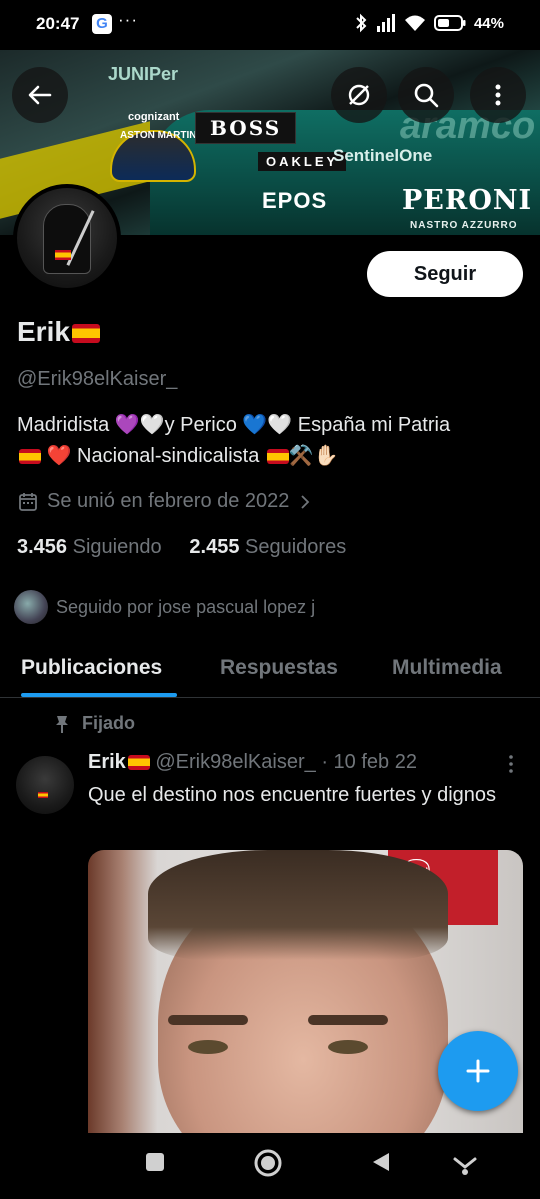 The height and width of the screenshot is (1199, 540). I want to click on back-button, so click(40, 95).